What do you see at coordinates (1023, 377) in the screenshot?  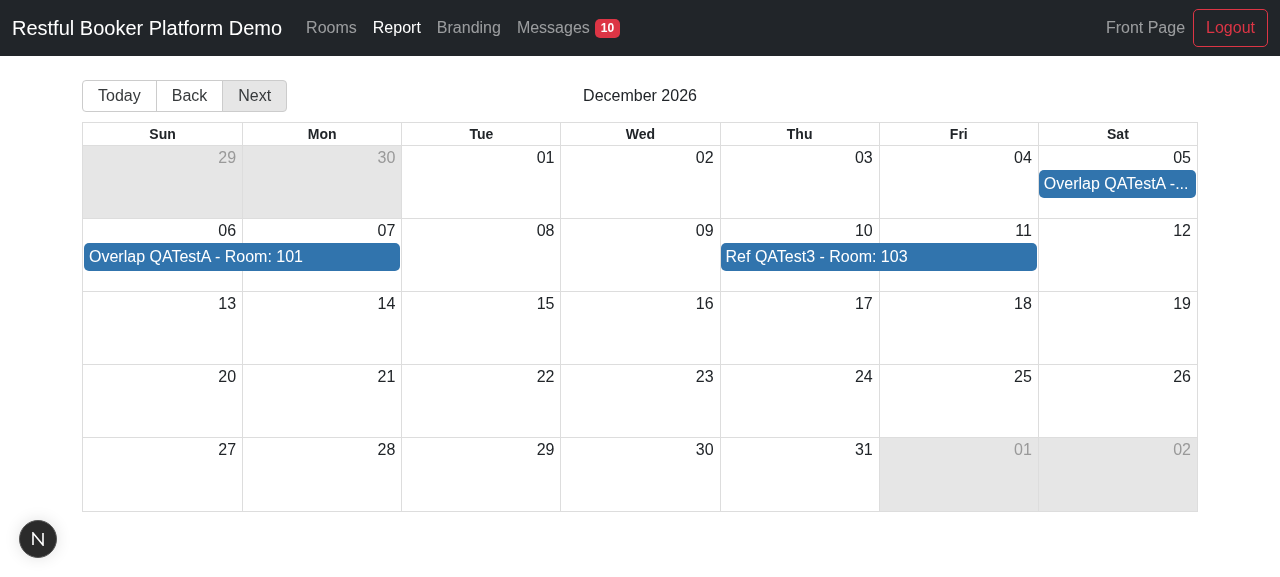 I see `date-number: 25` at bounding box center [1023, 377].